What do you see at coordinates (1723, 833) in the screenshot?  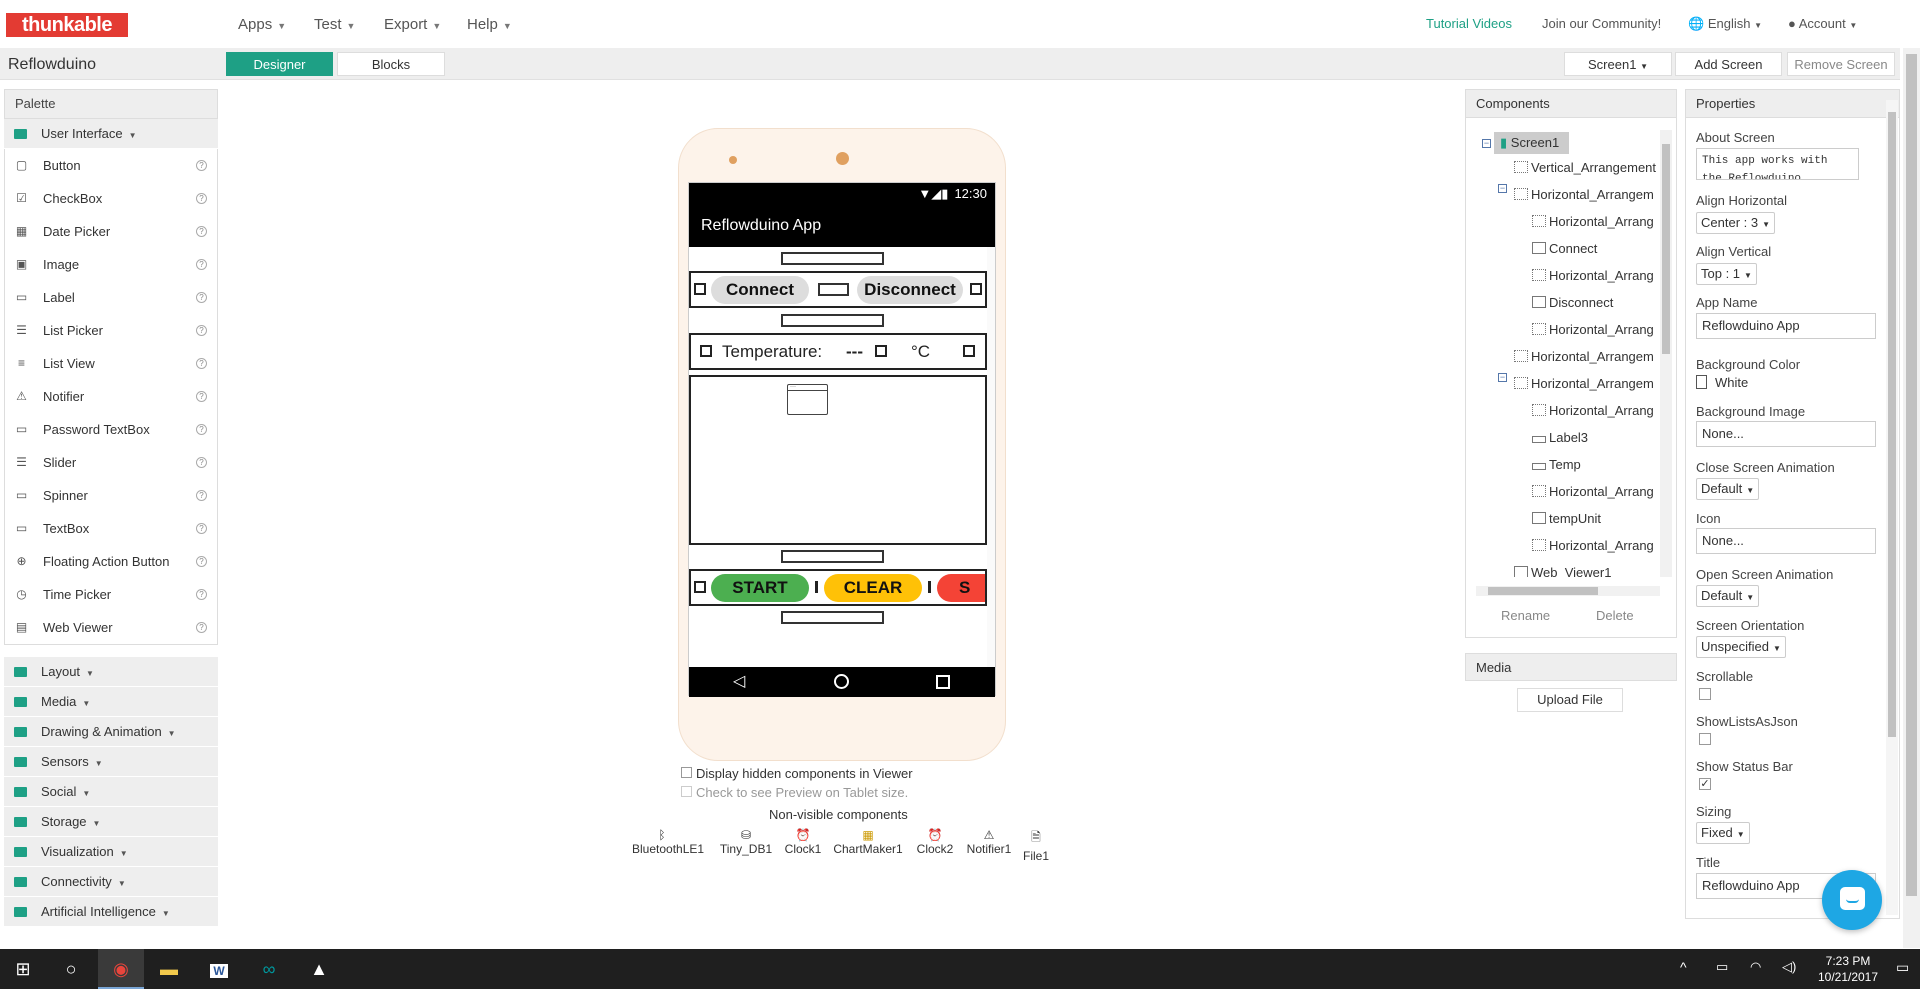 I see `sizing-select: Fixed ▼` at bounding box center [1723, 833].